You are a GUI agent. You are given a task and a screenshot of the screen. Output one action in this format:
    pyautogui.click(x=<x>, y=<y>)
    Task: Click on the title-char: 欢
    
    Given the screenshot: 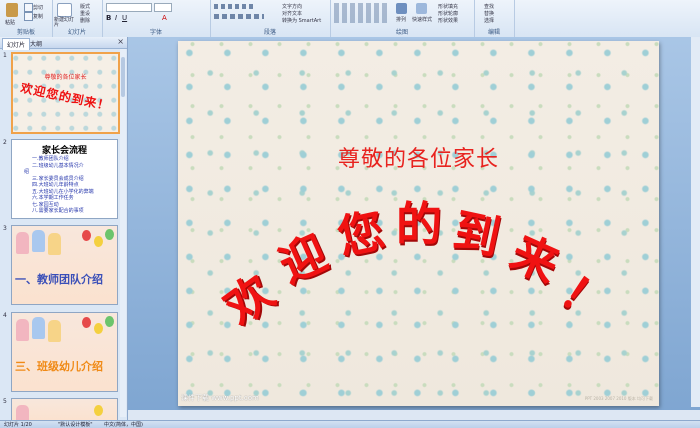 What is the action you would take?
    pyautogui.click(x=249, y=300)
    